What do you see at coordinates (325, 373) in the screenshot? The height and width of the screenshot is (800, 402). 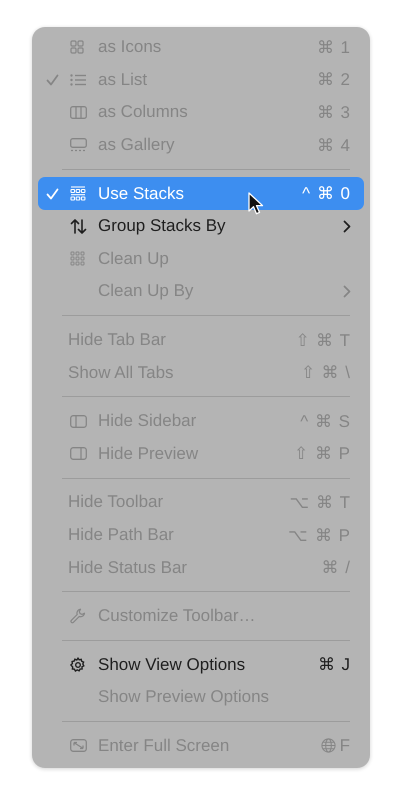 I see `shortcut-text: ⇧ ⌘ \` at bounding box center [325, 373].